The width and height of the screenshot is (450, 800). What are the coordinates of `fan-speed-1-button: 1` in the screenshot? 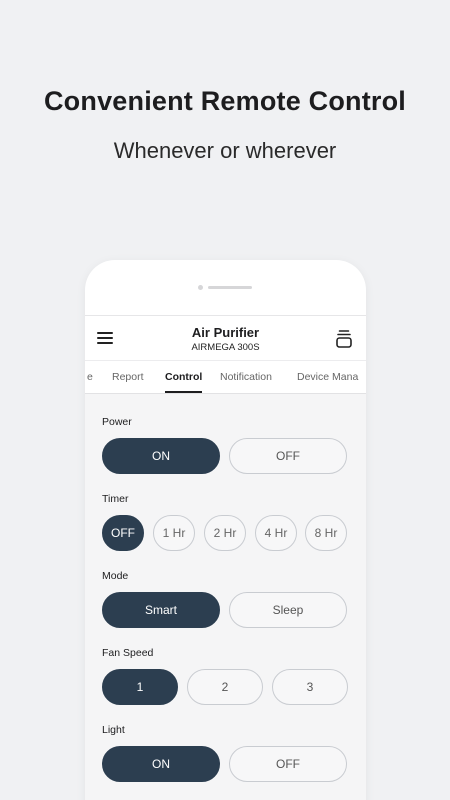 It's located at (140, 687).